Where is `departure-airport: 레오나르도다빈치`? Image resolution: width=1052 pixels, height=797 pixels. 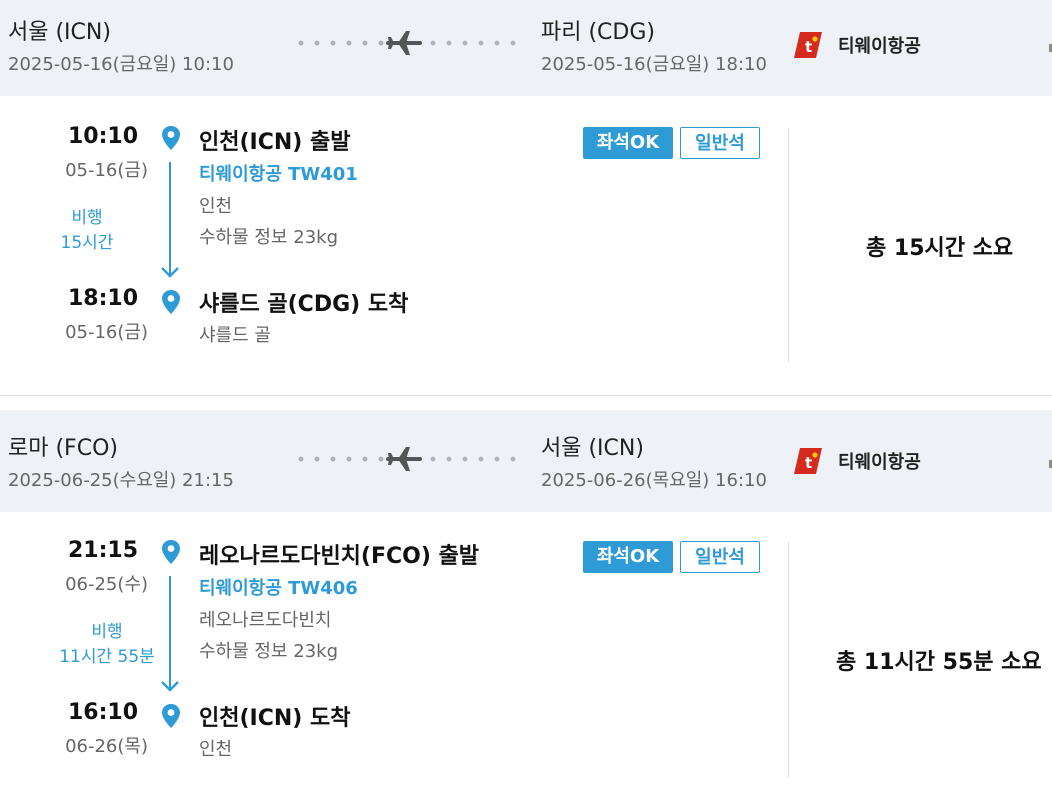
departure-airport: 레오나르도다빈치 is located at coordinates (265, 620).